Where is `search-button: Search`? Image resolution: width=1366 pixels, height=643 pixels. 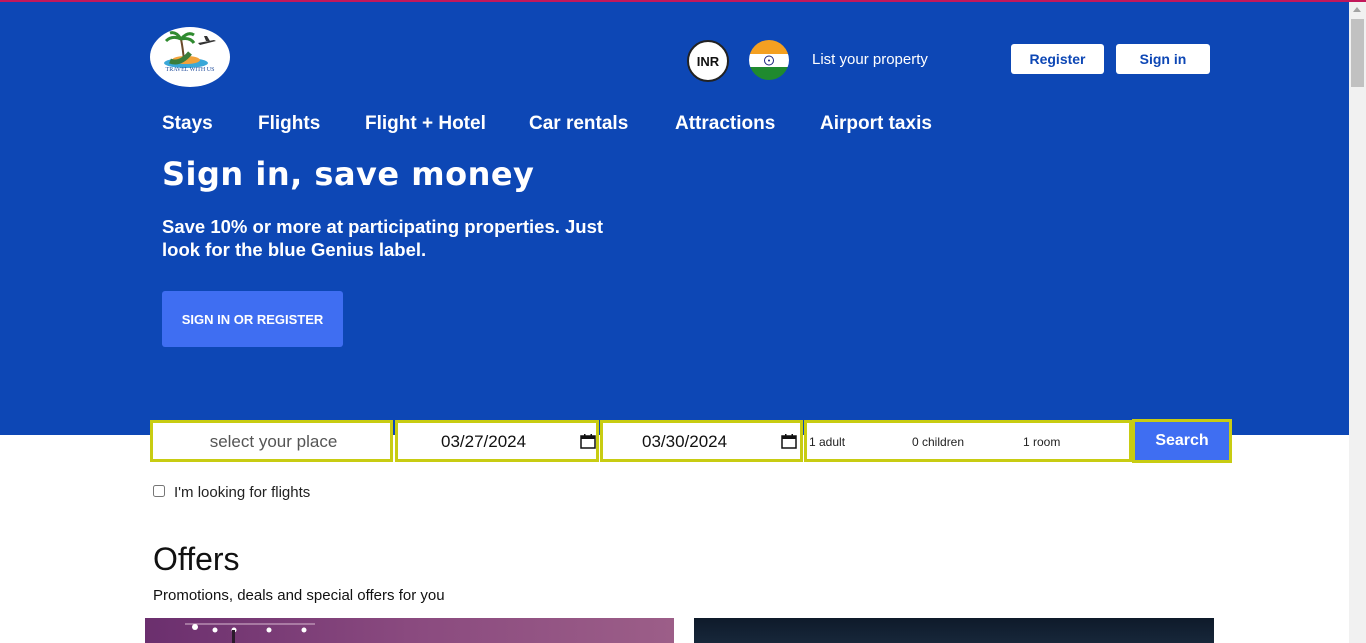 search-button: Search is located at coordinates (1182, 441).